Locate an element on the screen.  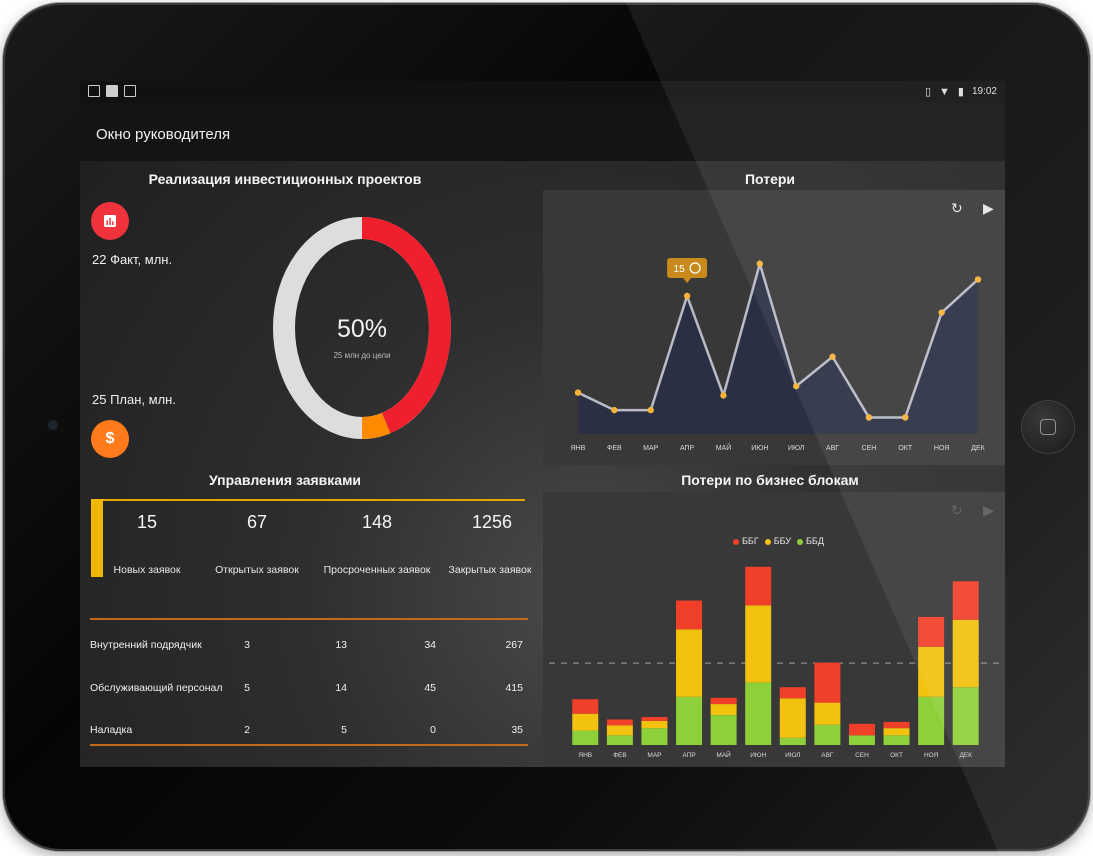
bar-ББД-1 is located at coordinates (619, 740).